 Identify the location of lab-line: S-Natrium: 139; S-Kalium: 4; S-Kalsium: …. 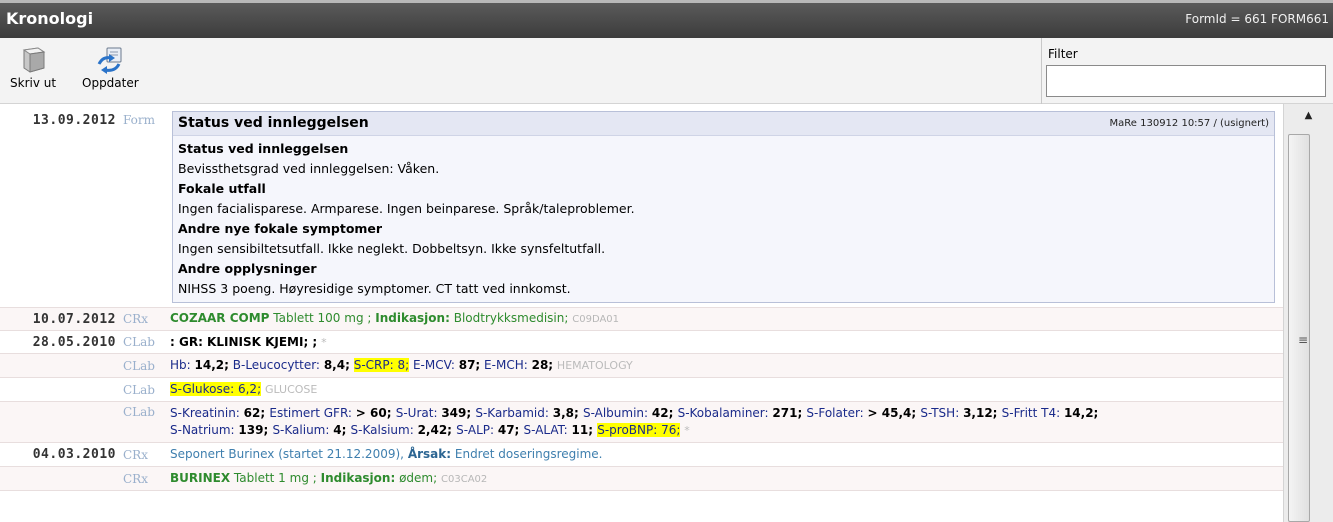
(721, 430).